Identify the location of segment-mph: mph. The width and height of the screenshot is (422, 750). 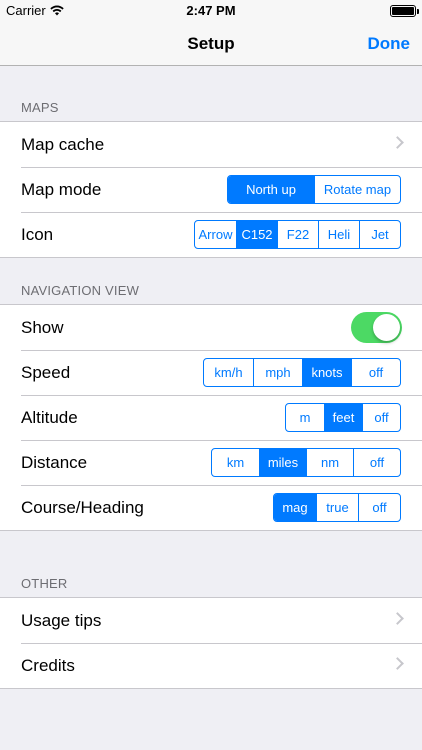
(277, 372).